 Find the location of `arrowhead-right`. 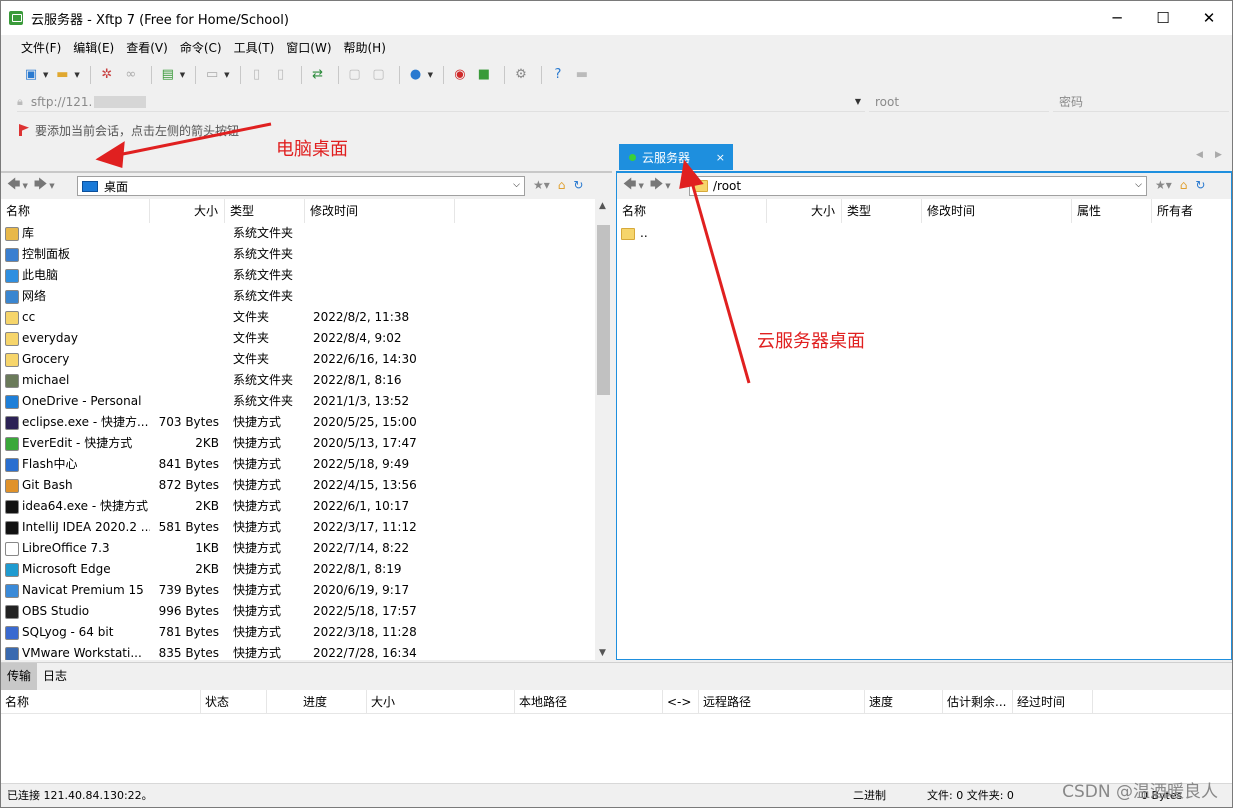

arrowhead-right is located at coordinates (691, 174).